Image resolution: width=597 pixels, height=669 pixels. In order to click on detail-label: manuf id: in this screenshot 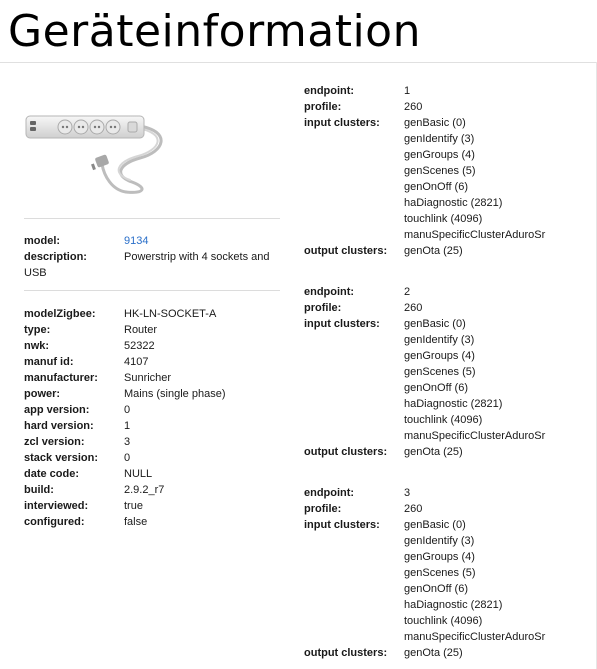, I will do `click(49, 362)`.